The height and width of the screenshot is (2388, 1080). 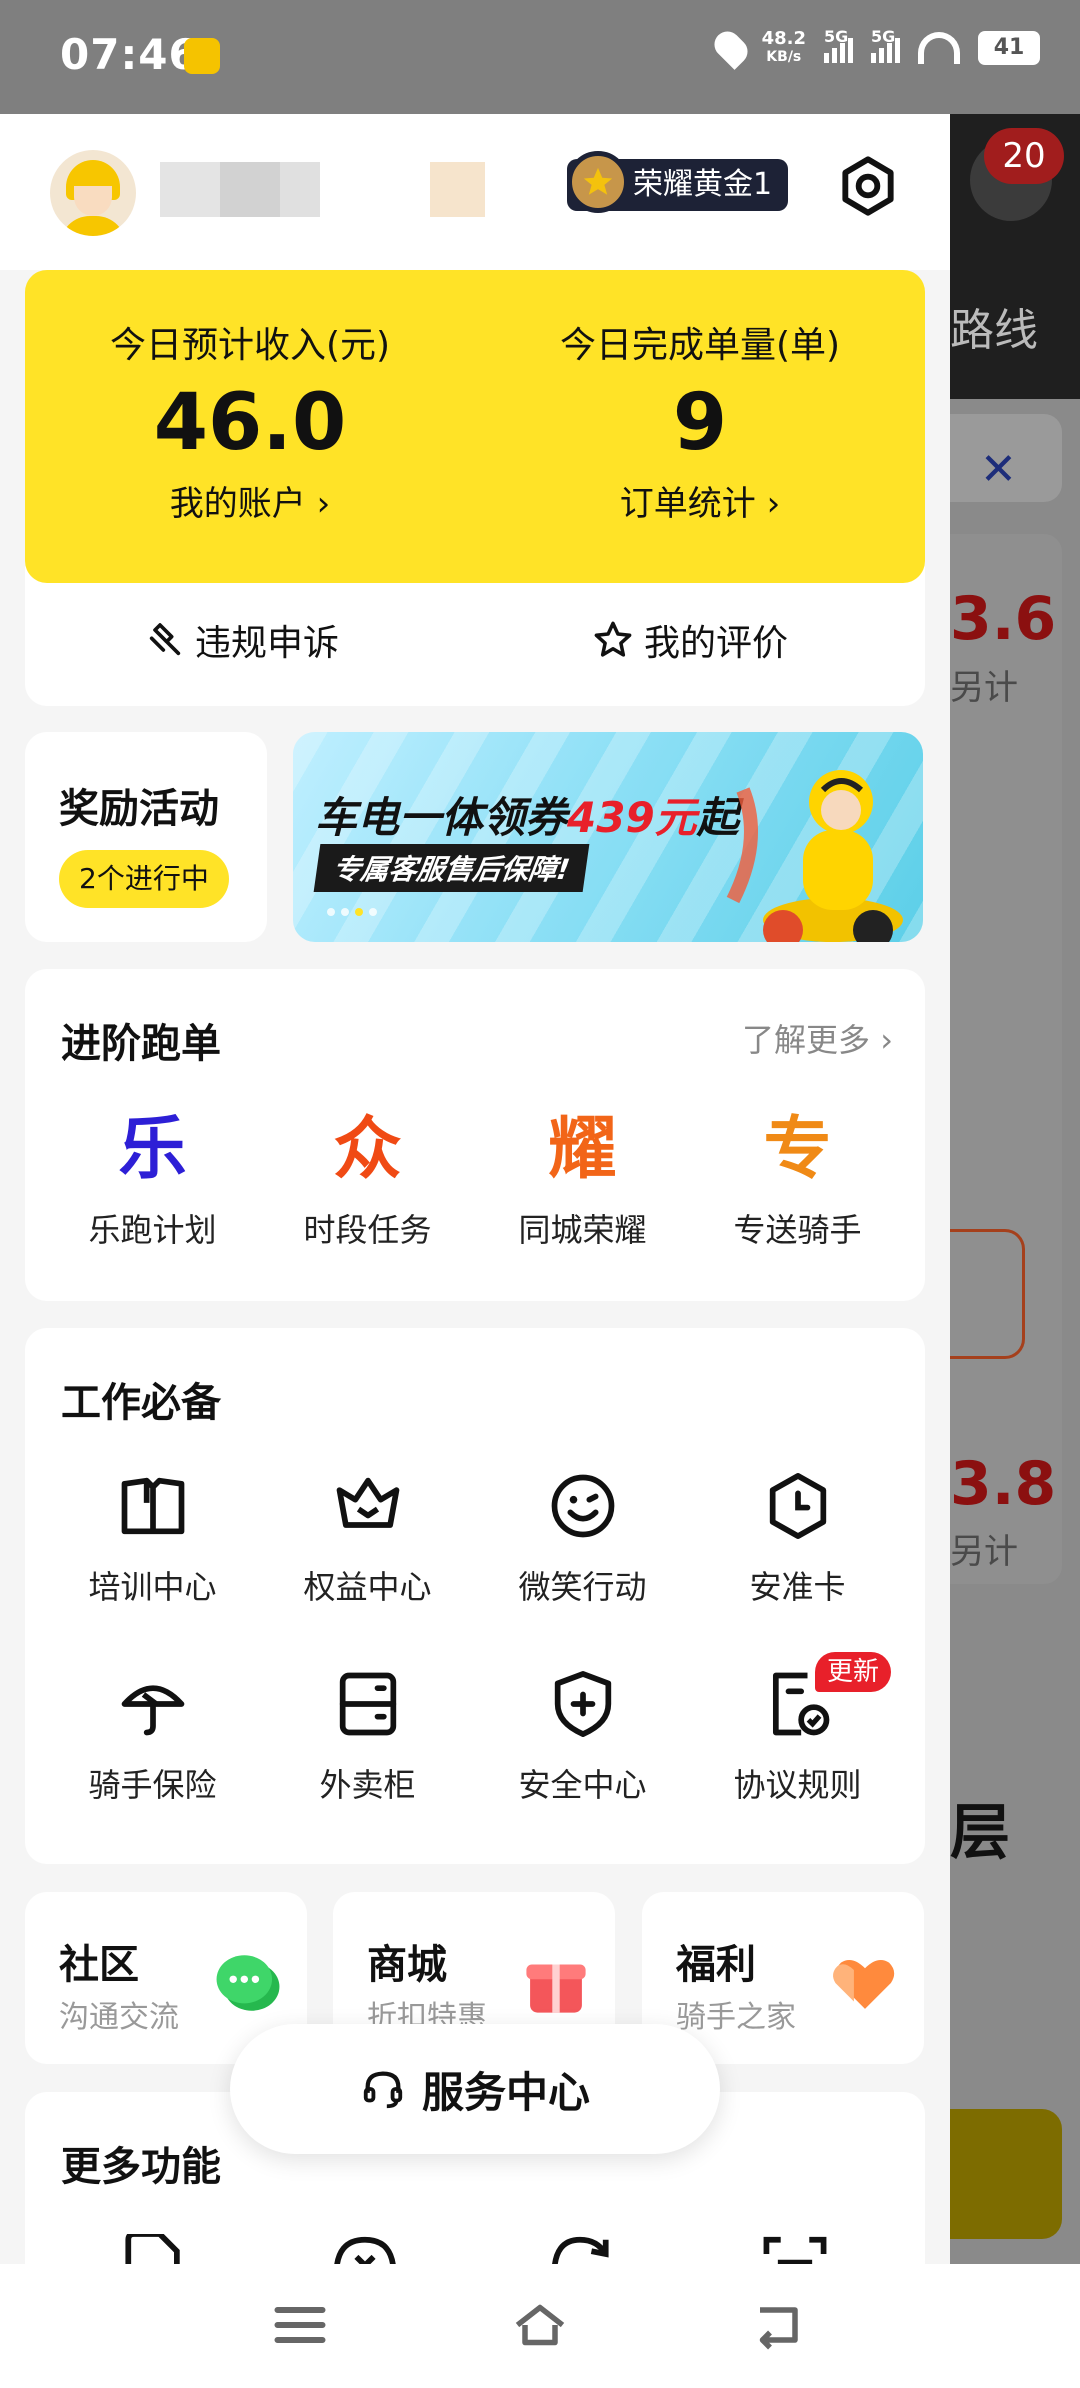 What do you see at coordinates (475, 192) in the screenshot?
I see `profile-header: 荣耀黄金1` at bounding box center [475, 192].